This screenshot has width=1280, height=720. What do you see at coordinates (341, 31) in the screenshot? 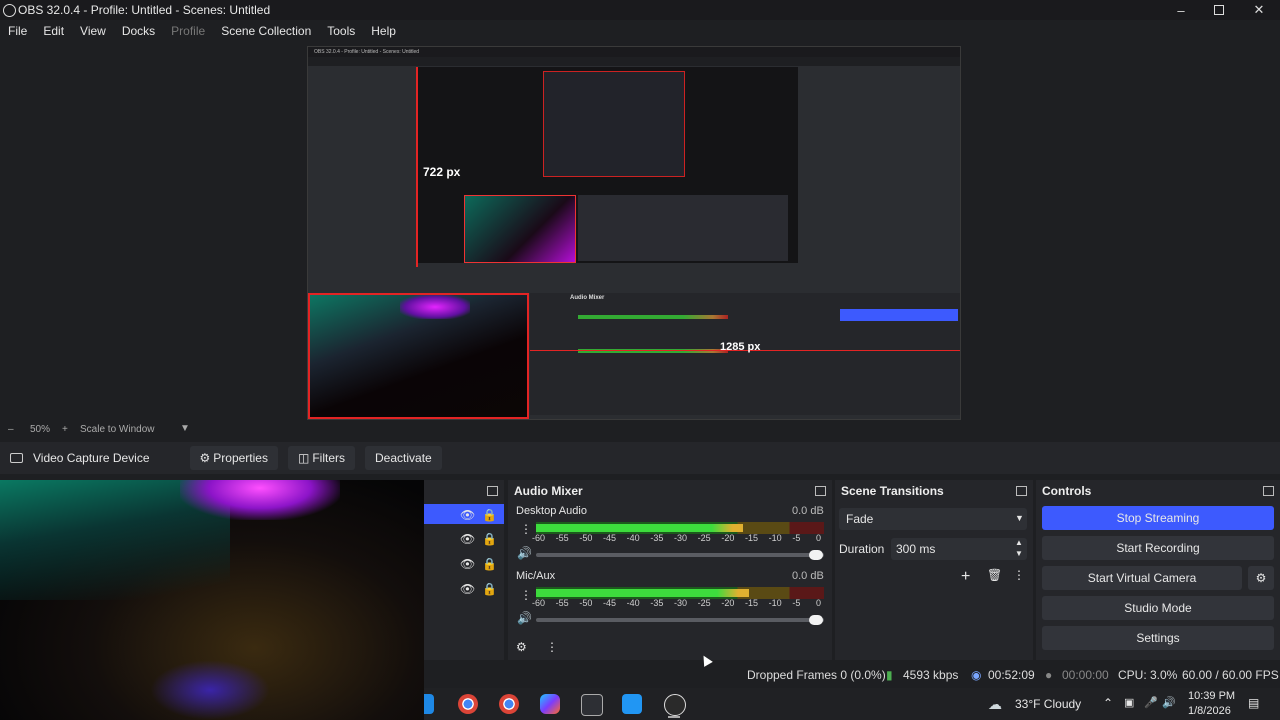
I see `menu-tools: Tools` at bounding box center [341, 31].